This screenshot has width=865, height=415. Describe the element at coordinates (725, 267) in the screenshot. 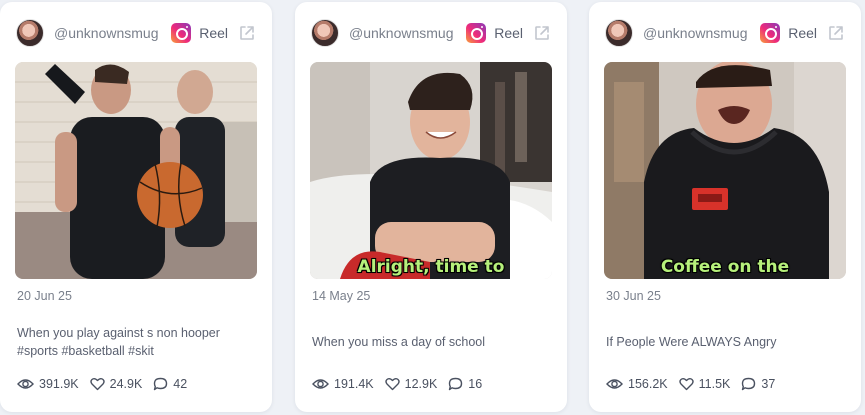

I see `video-caption-overlay: Coffee on the` at that location.